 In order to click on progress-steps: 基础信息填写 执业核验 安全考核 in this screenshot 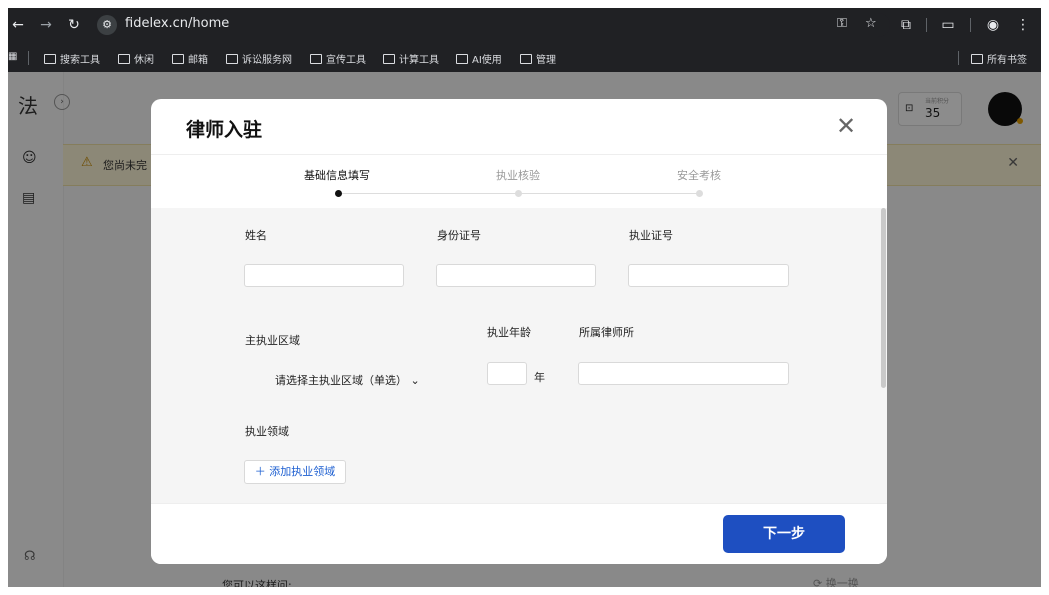, I will do `click(519, 181)`.